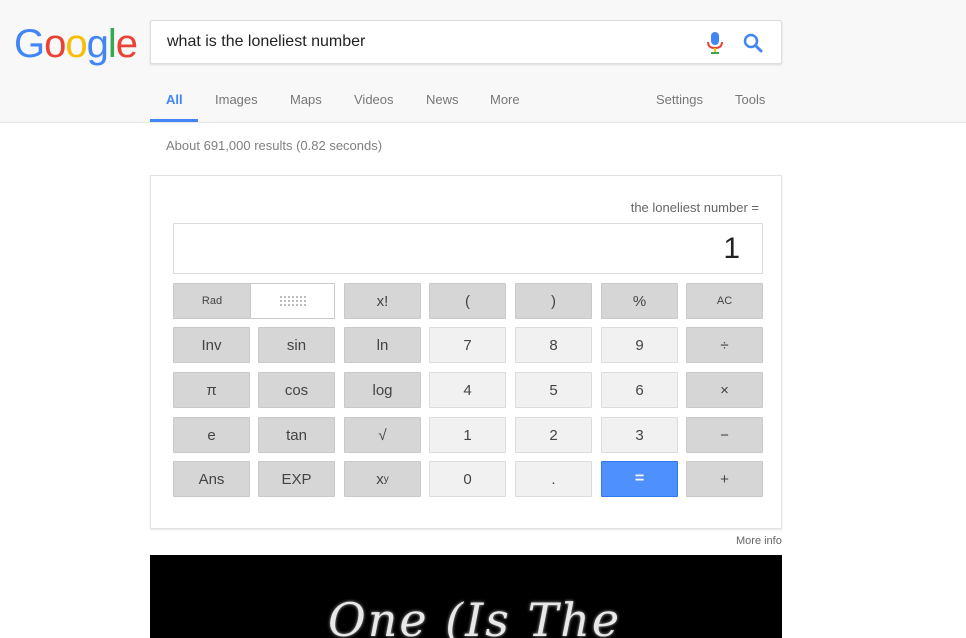 The height and width of the screenshot is (638, 966). What do you see at coordinates (274, 145) in the screenshot?
I see `results-stats: About 691,000 results (0.82 seconds)` at bounding box center [274, 145].